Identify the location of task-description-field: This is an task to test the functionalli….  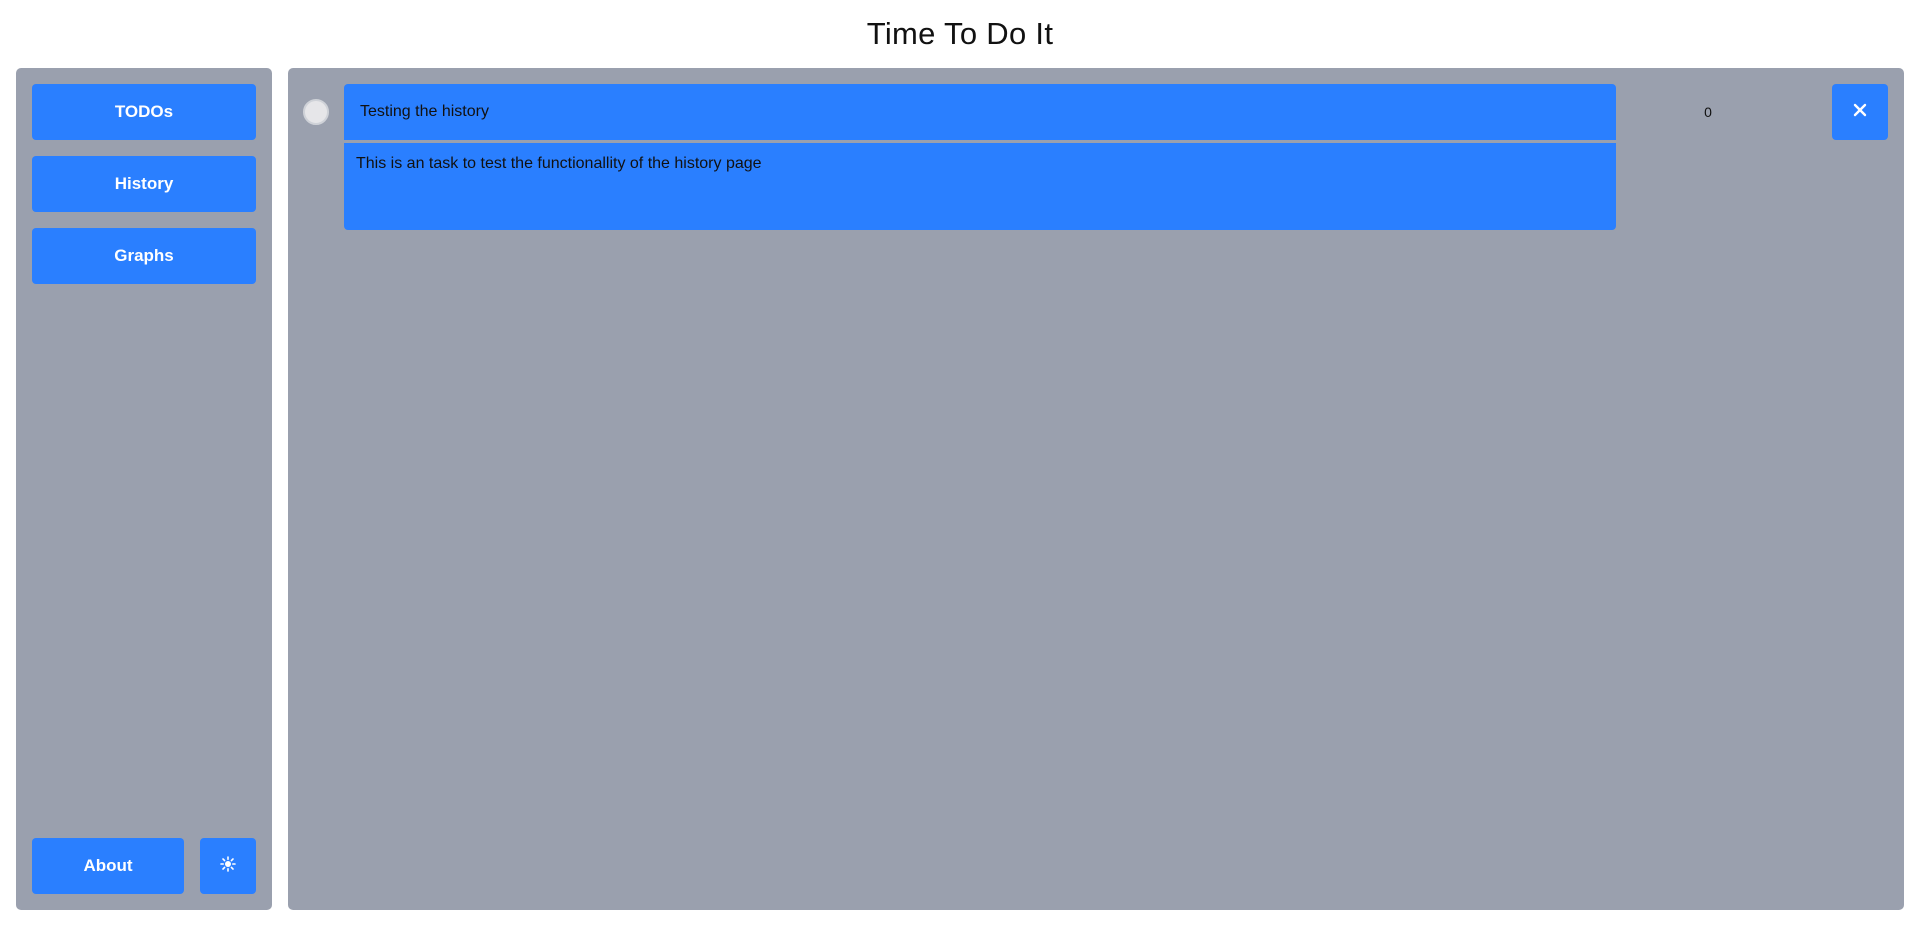
(980, 186).